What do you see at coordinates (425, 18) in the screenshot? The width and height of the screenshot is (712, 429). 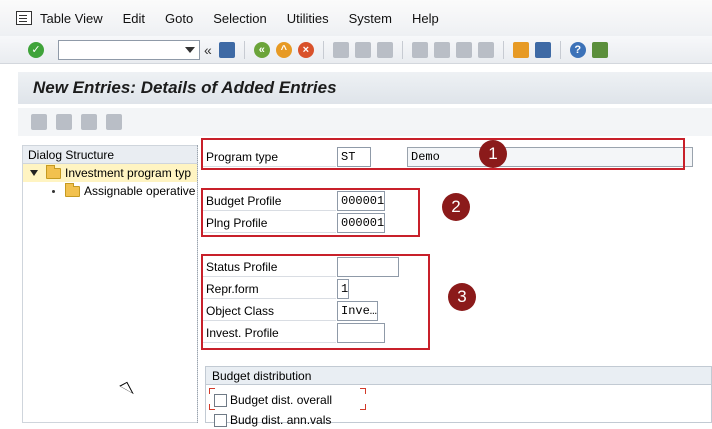 I see `menu-help: Help` at bounding box center [425, 18].